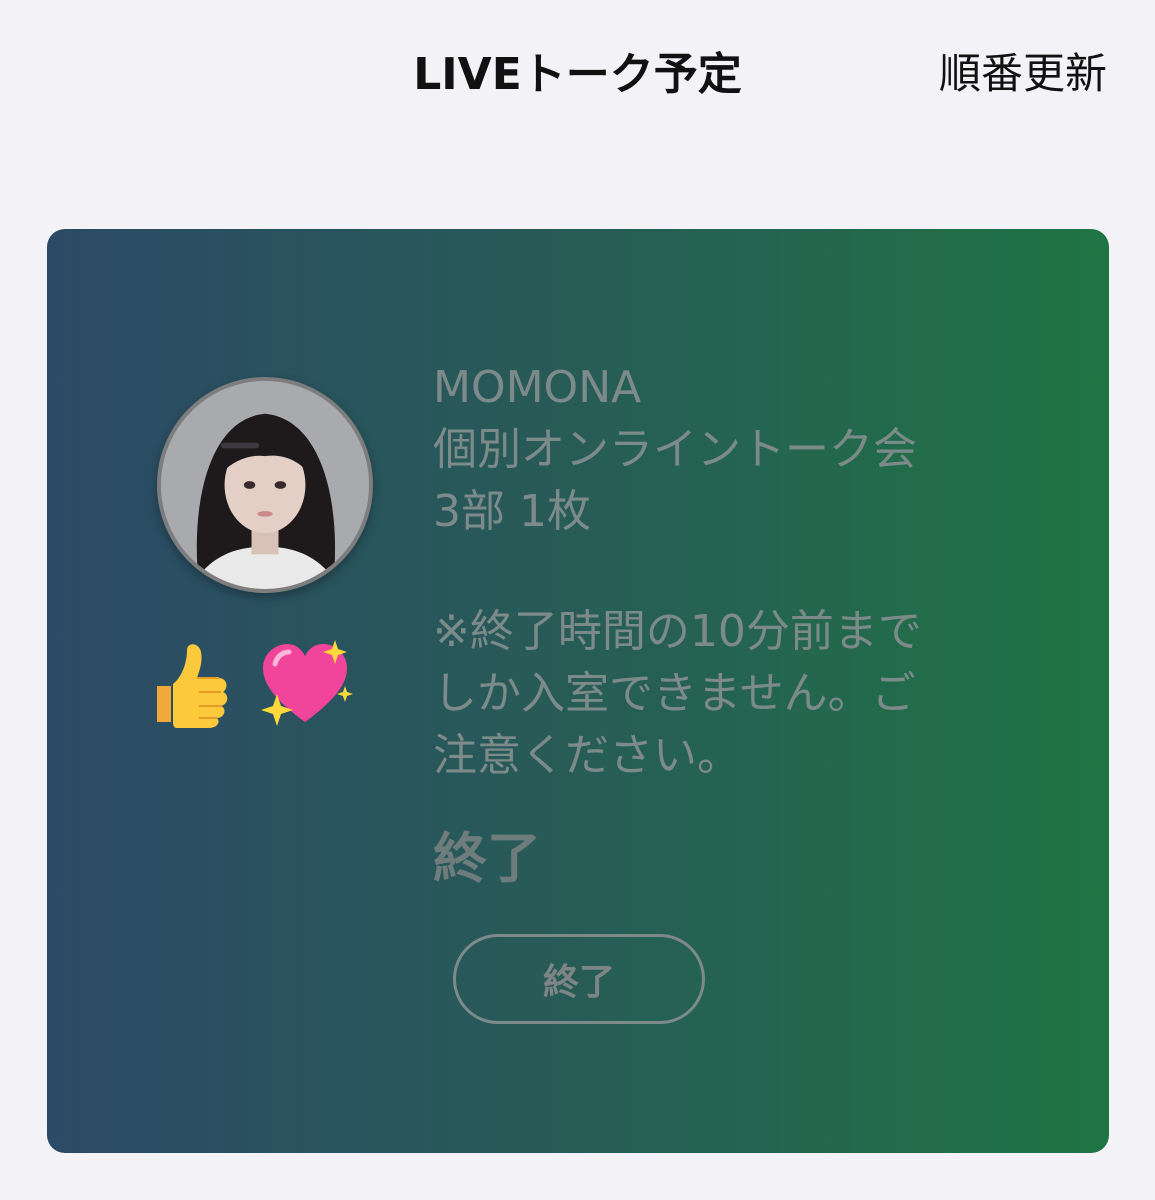 This screenshot has width=1155, height=1200. I want to click on sparkling-heart-icon, so click(305, 684).